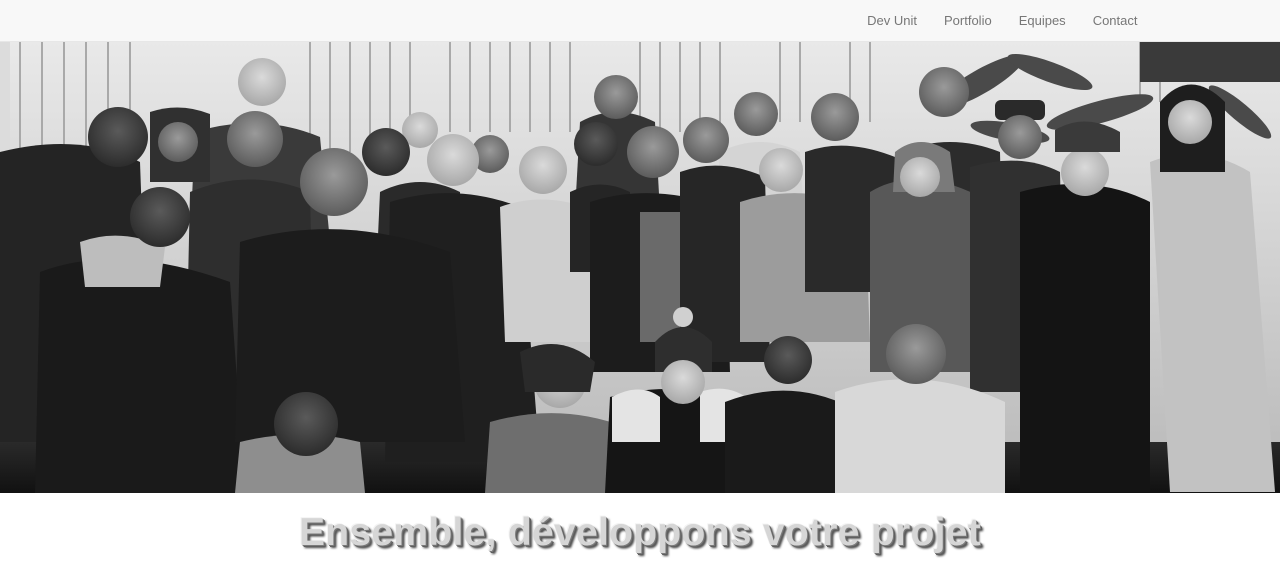 Image resolution: width=1280 pixels, height=569 pixels. I want to click on nav-item-dev-unit: Dev Unit, so click(892, 21).